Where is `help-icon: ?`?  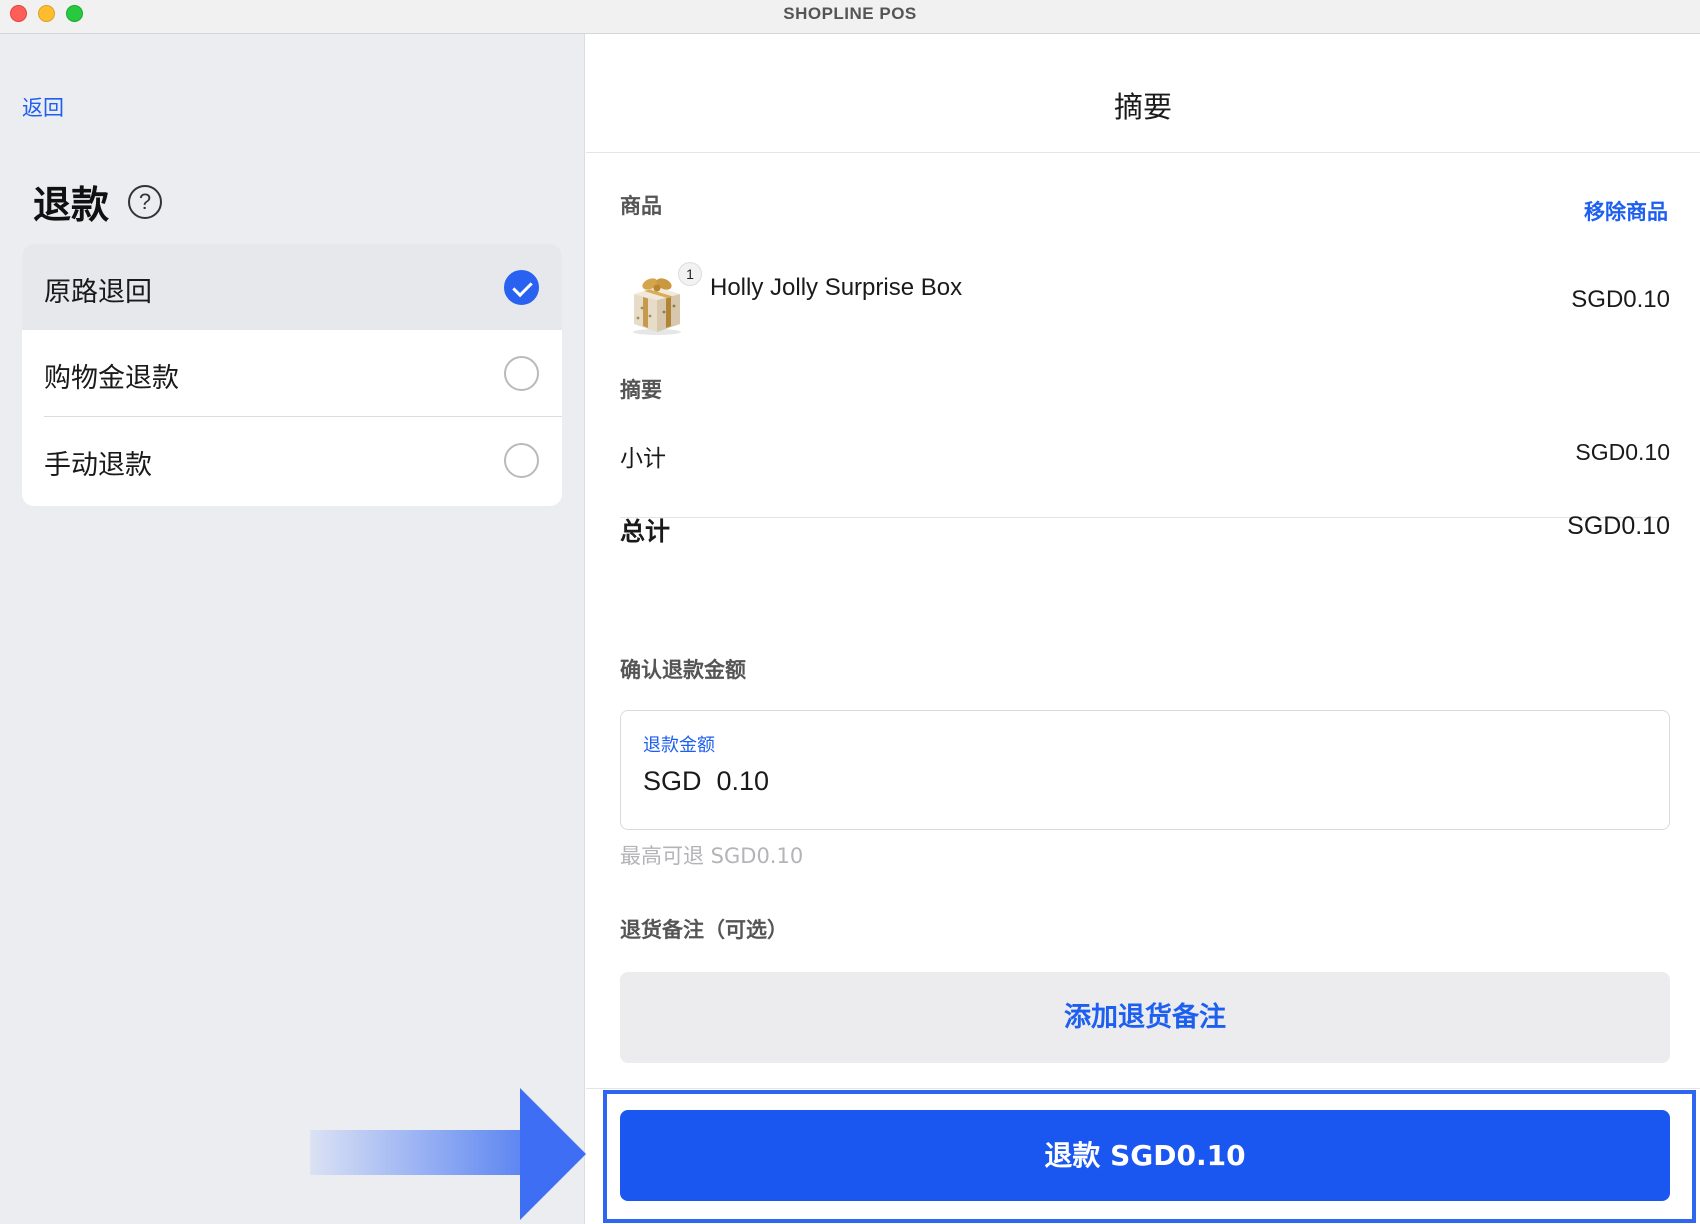 help-icon: ? is located at coordinates (145, 202).